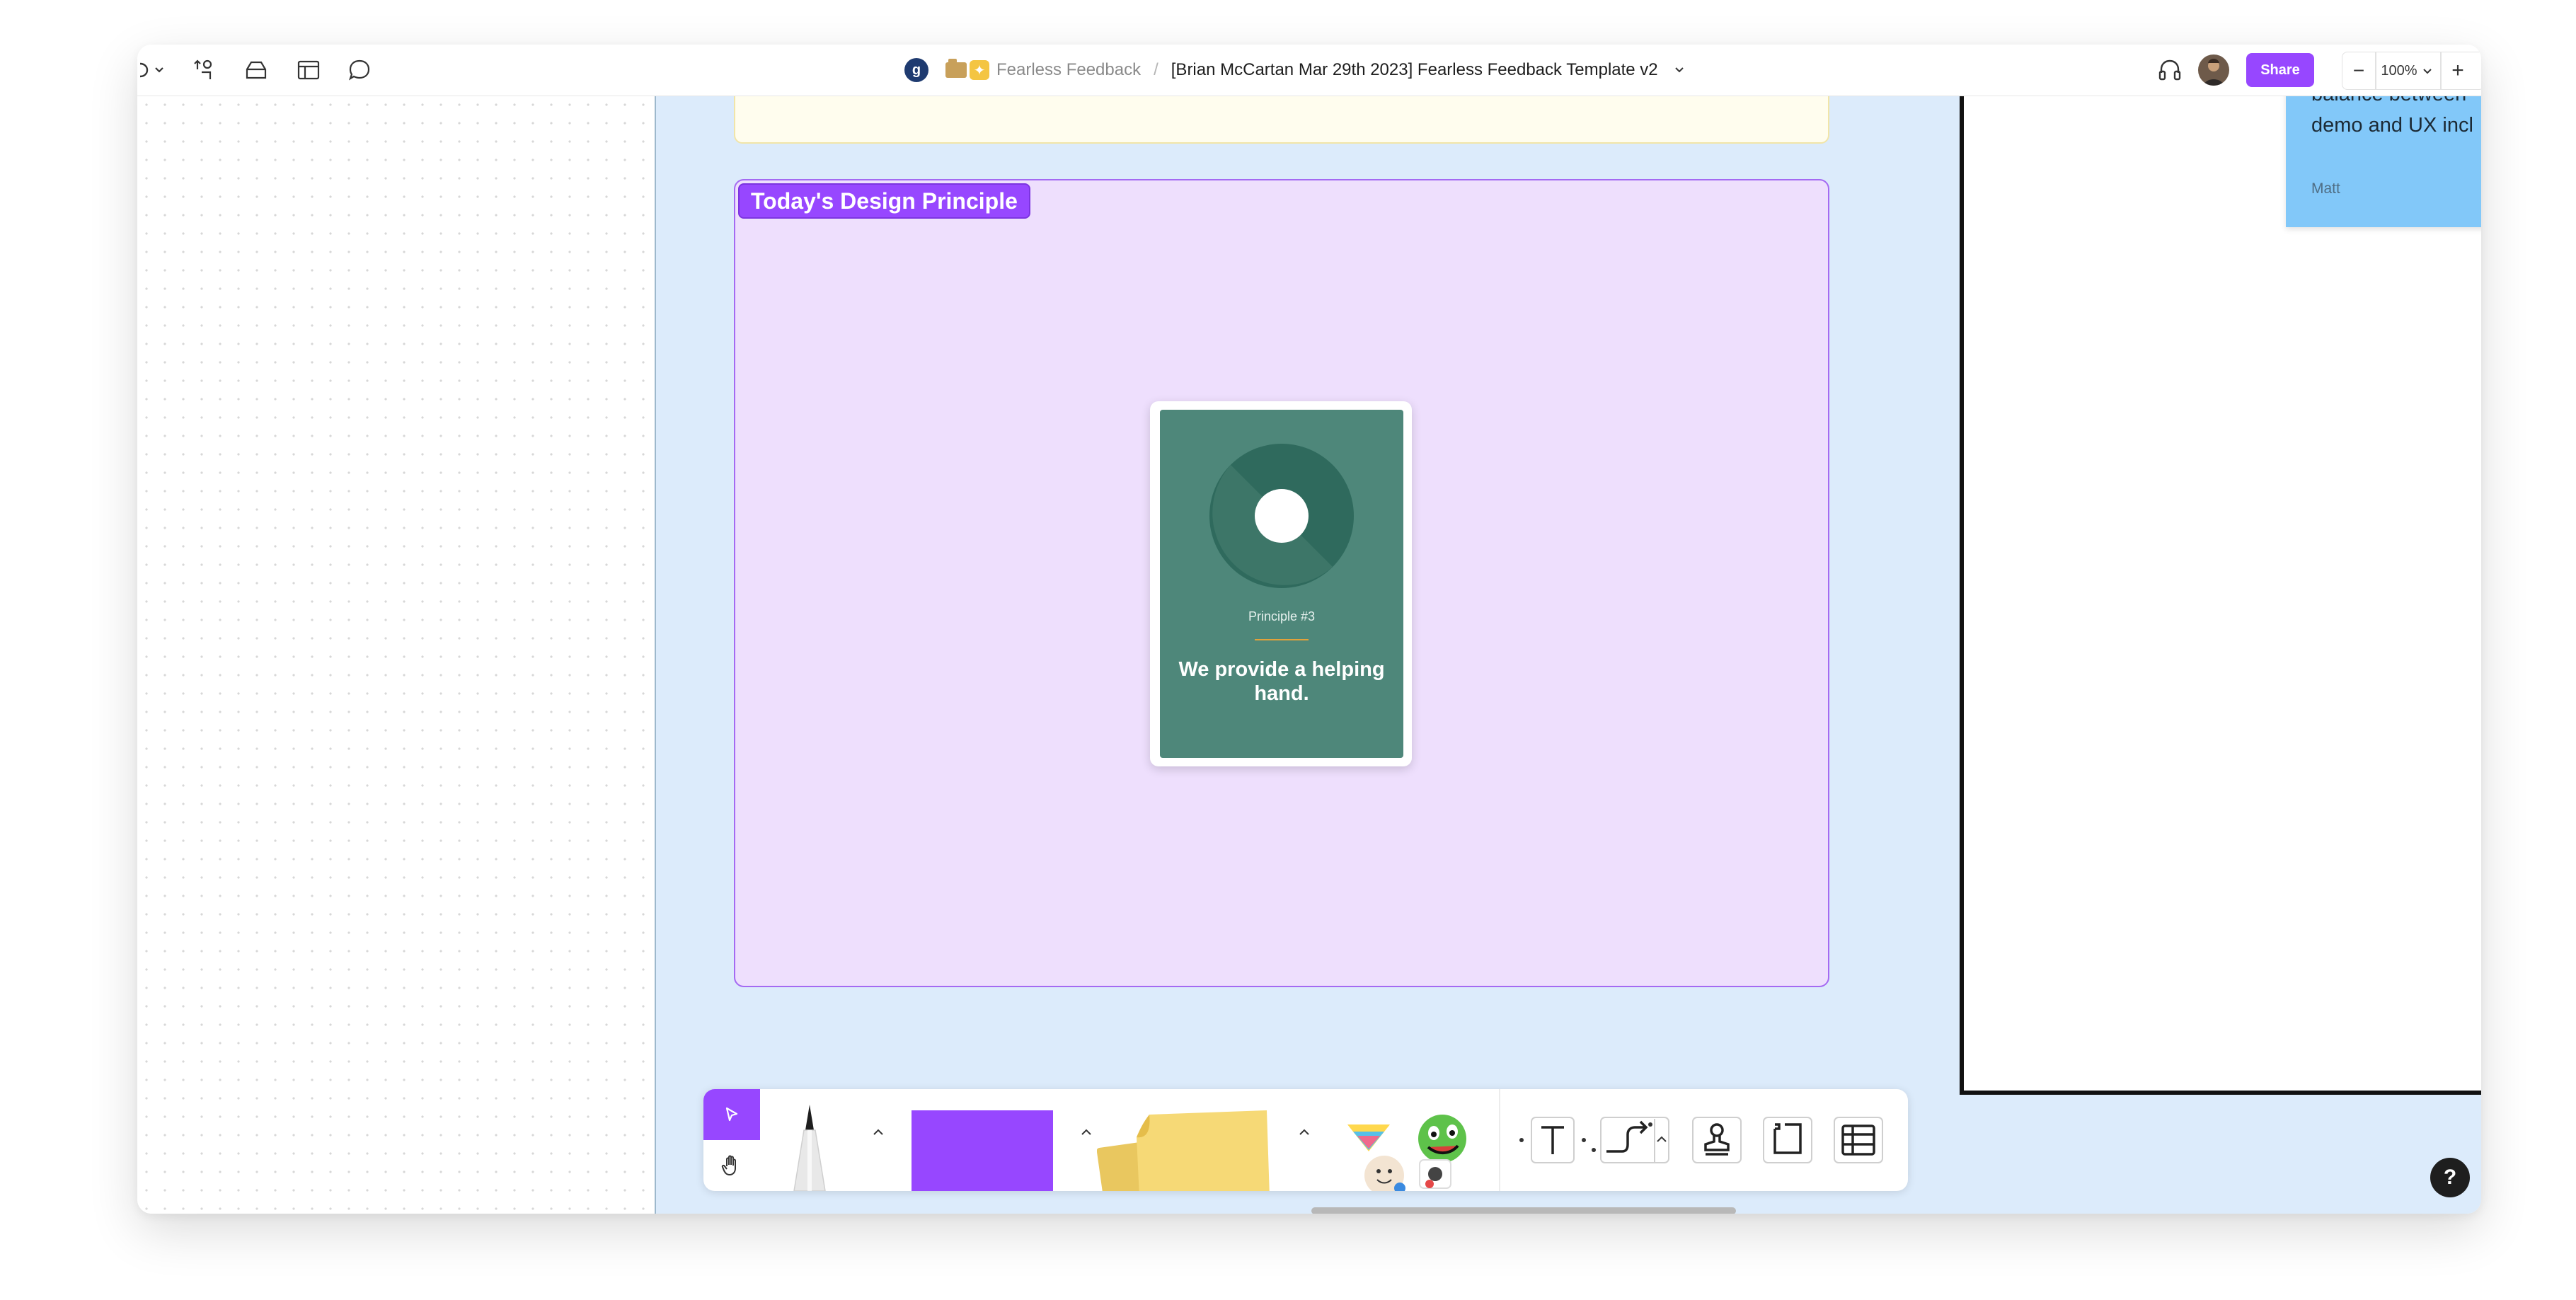 The height and width of the screenshot is (1300, 2576). I want to click on stickers-tool, so click(1411, 1150).